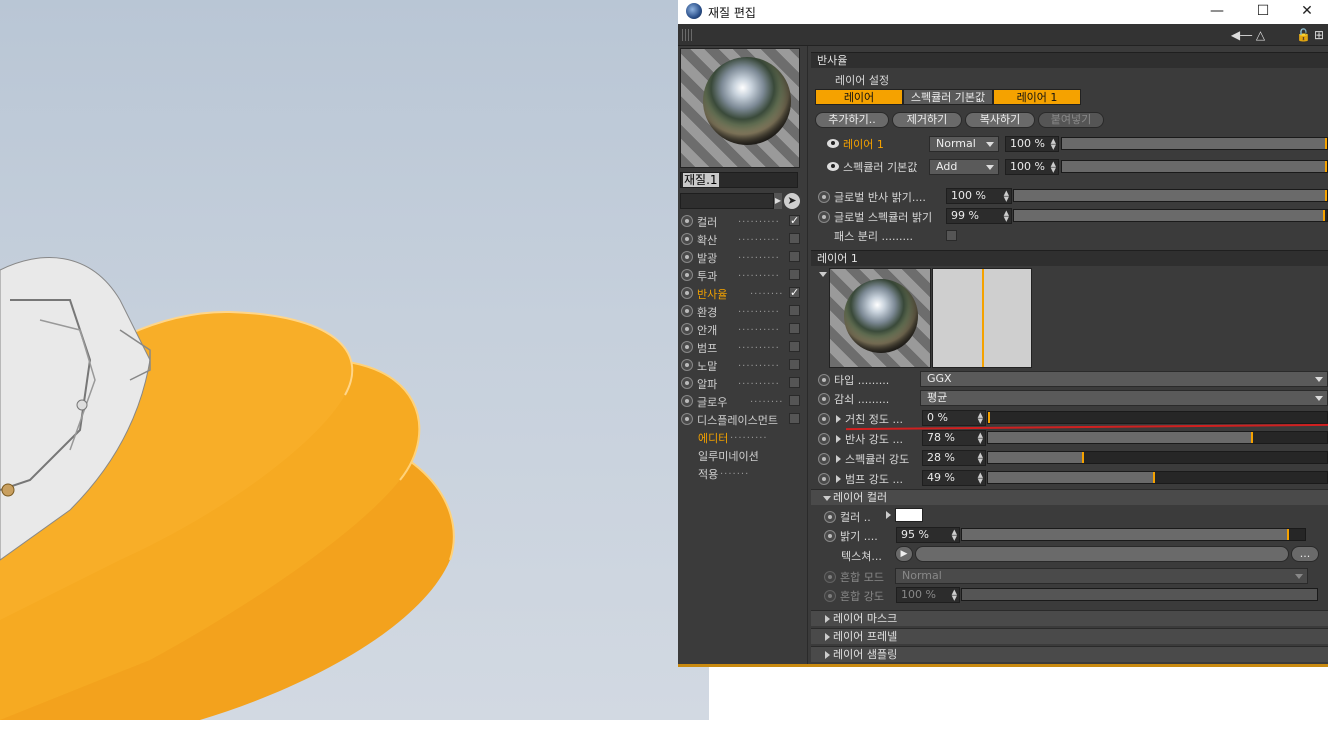 The height and width of the screenshot is (748, 1328). Describe the element at coordinates (1069, 497) in the screenshot. I see `section-layer-color: 레이어 컬러` at that location.